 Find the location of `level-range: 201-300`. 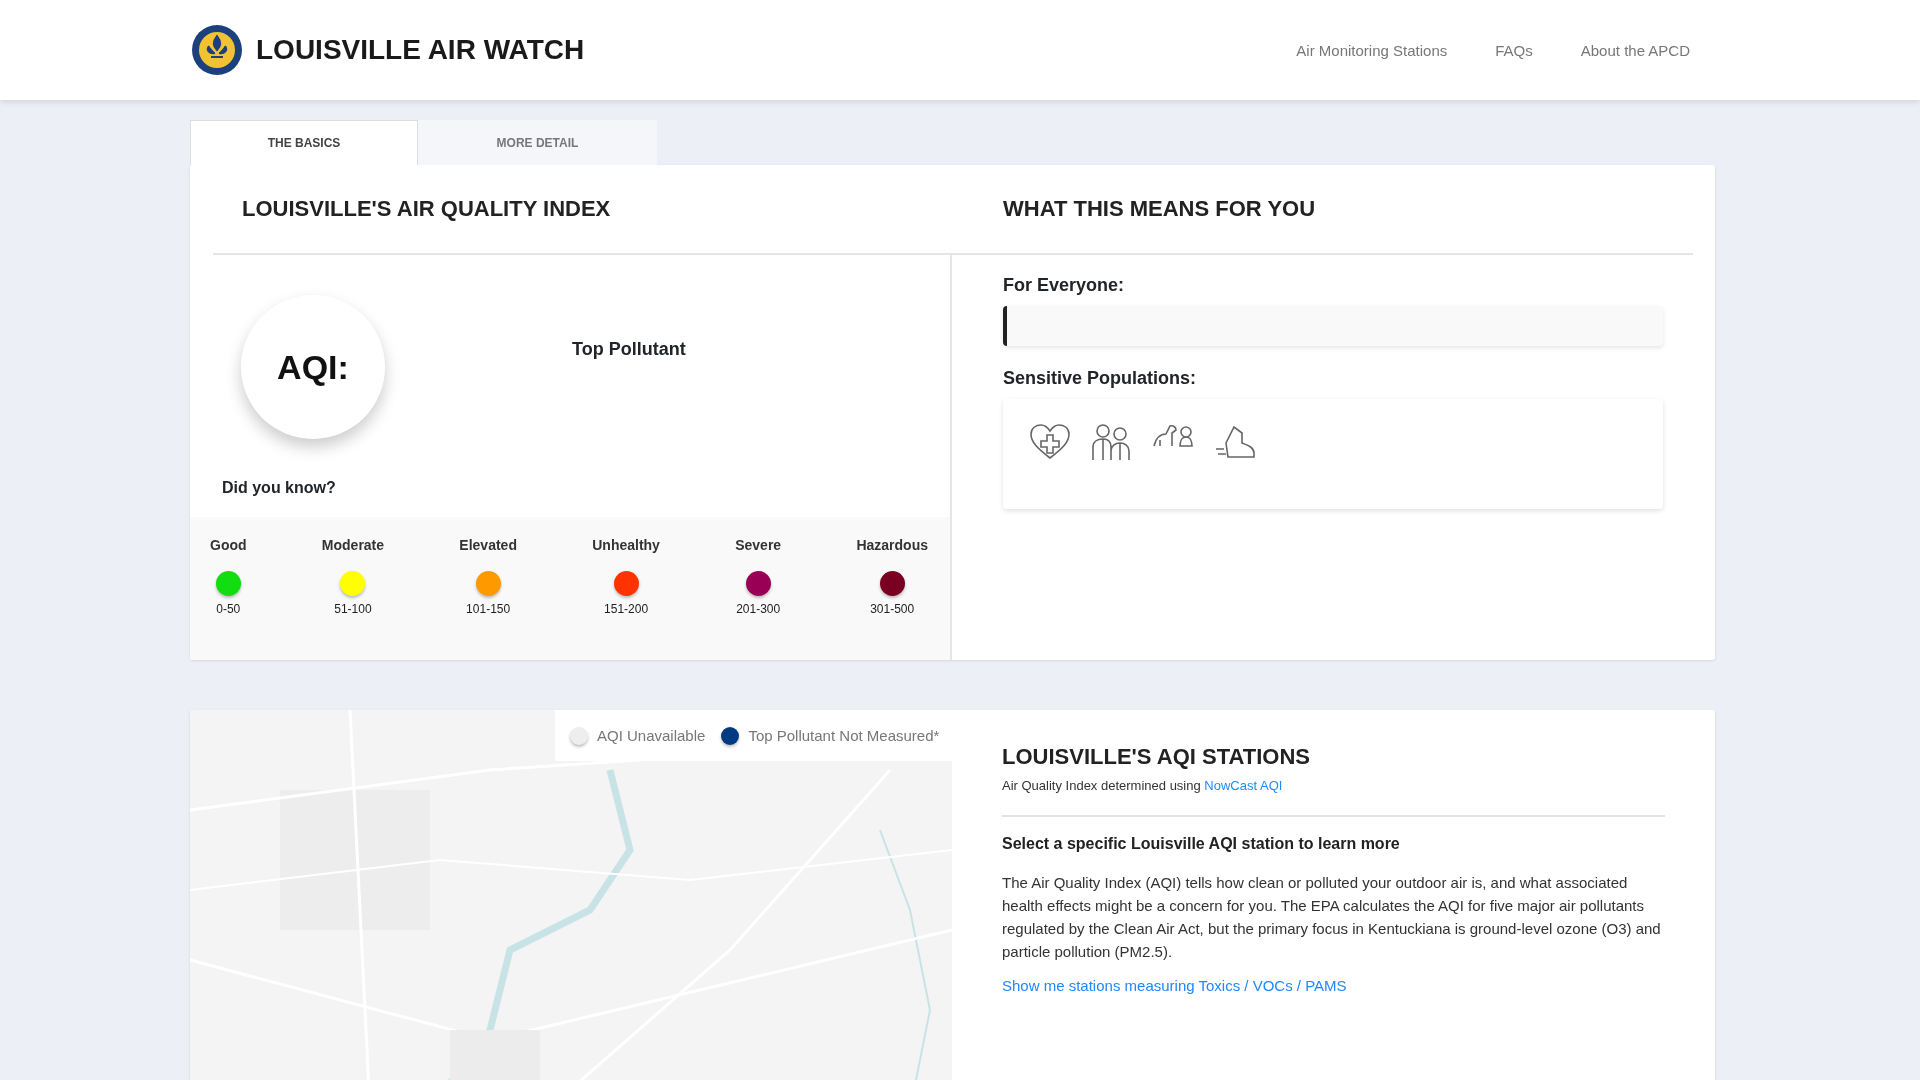

level-range: 201-300 is located at coordinates (758, 609).